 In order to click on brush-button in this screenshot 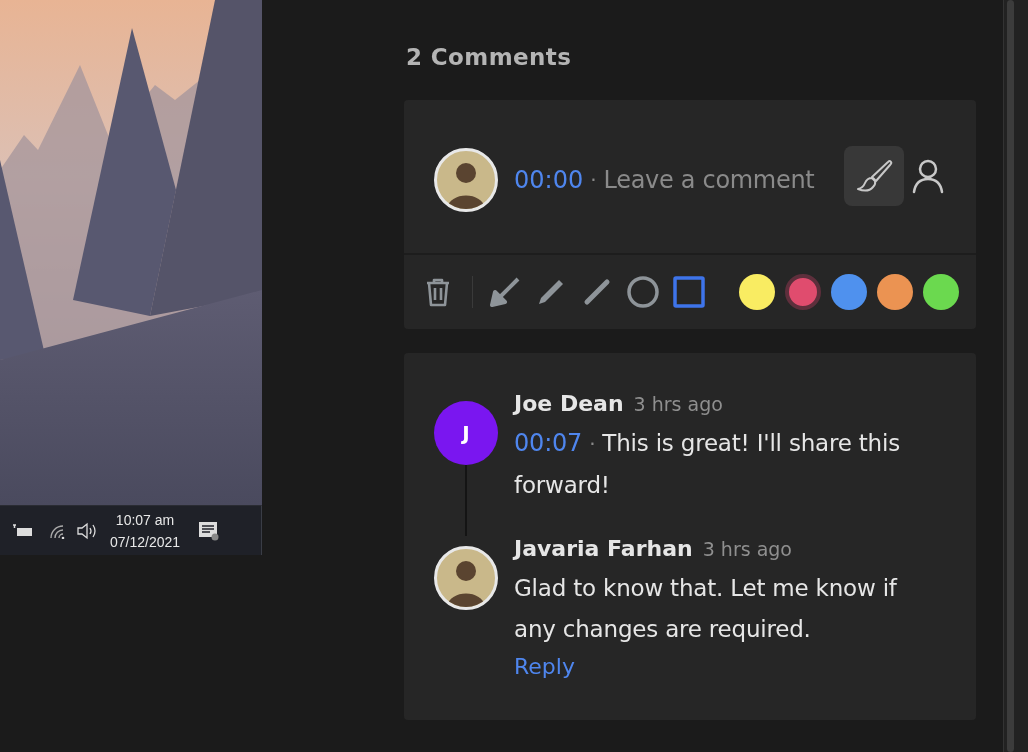, I will do `click(873, 176)`.